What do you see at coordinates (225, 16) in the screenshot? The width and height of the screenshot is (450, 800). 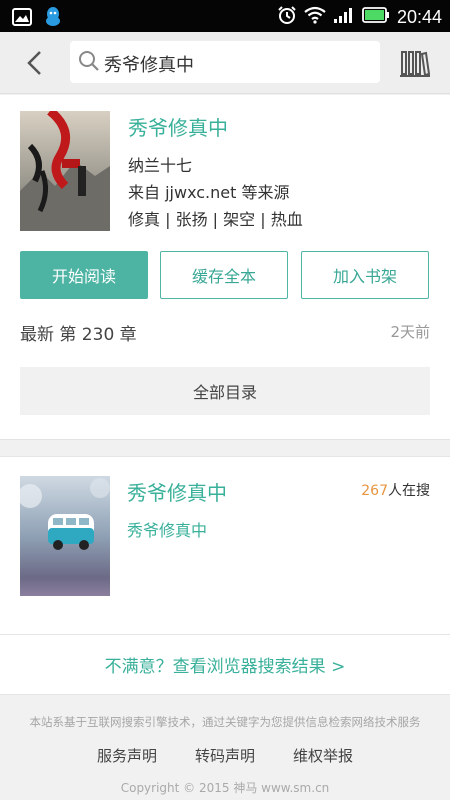 I see `status-bar: 20:44` at bounding box center [225, 16].